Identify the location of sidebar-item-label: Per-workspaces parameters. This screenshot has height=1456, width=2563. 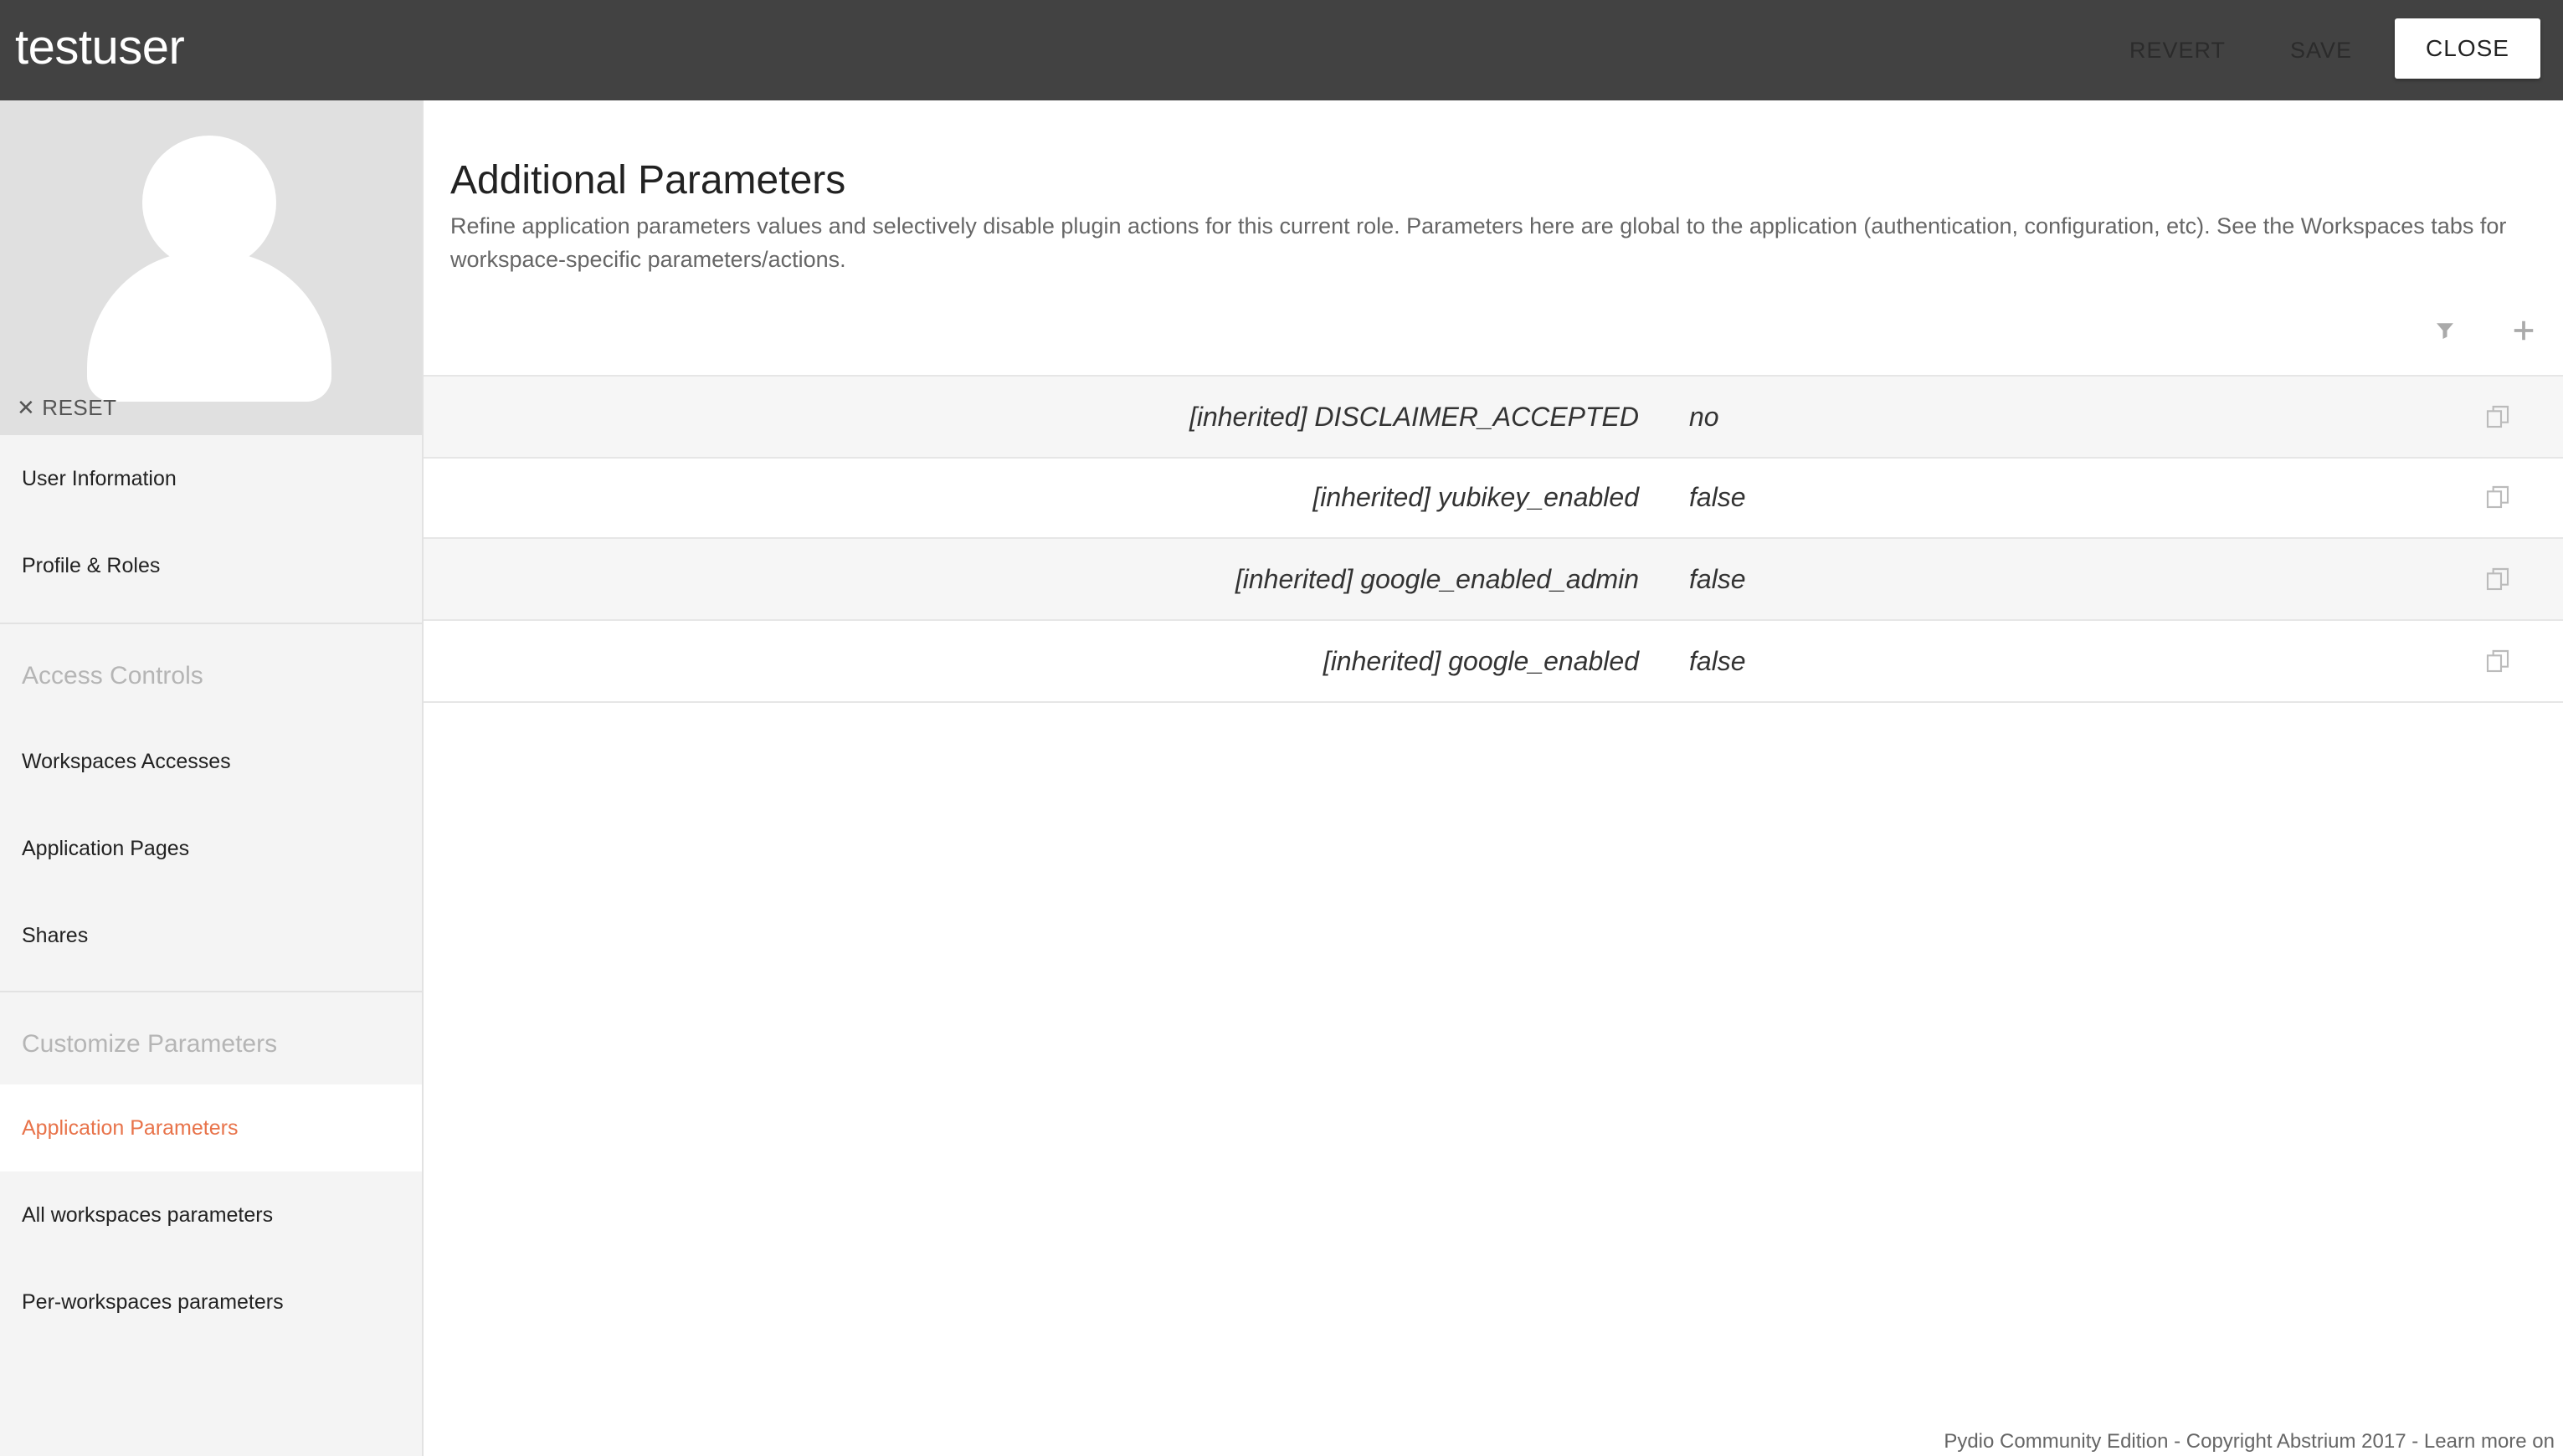
(153, 1302).